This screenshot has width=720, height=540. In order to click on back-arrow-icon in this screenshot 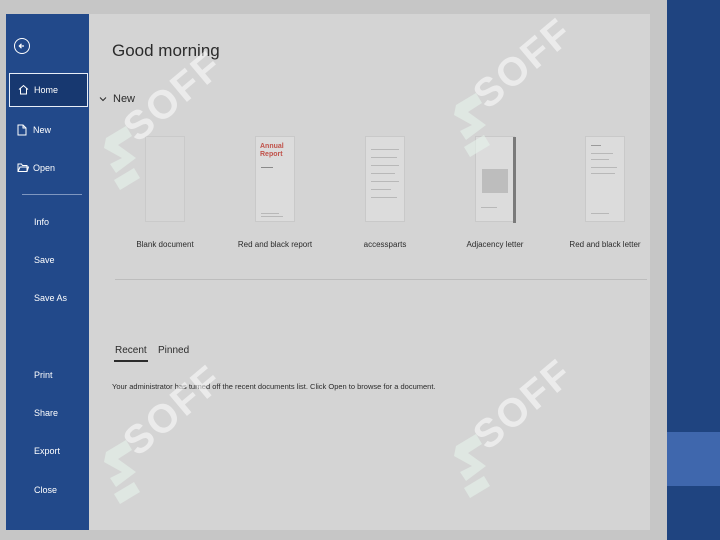, I will do `click(22, 46)`.